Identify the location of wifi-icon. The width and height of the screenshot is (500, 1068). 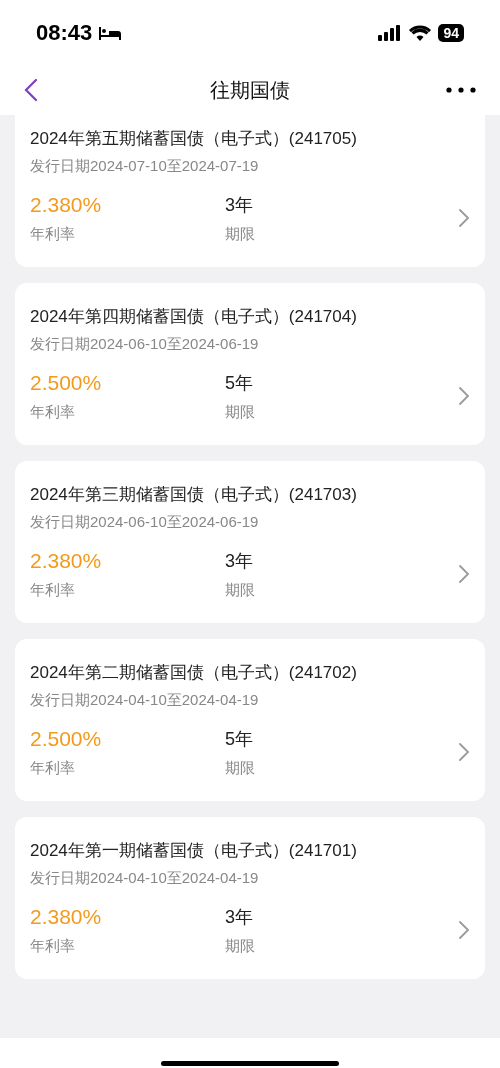
(420, 32).